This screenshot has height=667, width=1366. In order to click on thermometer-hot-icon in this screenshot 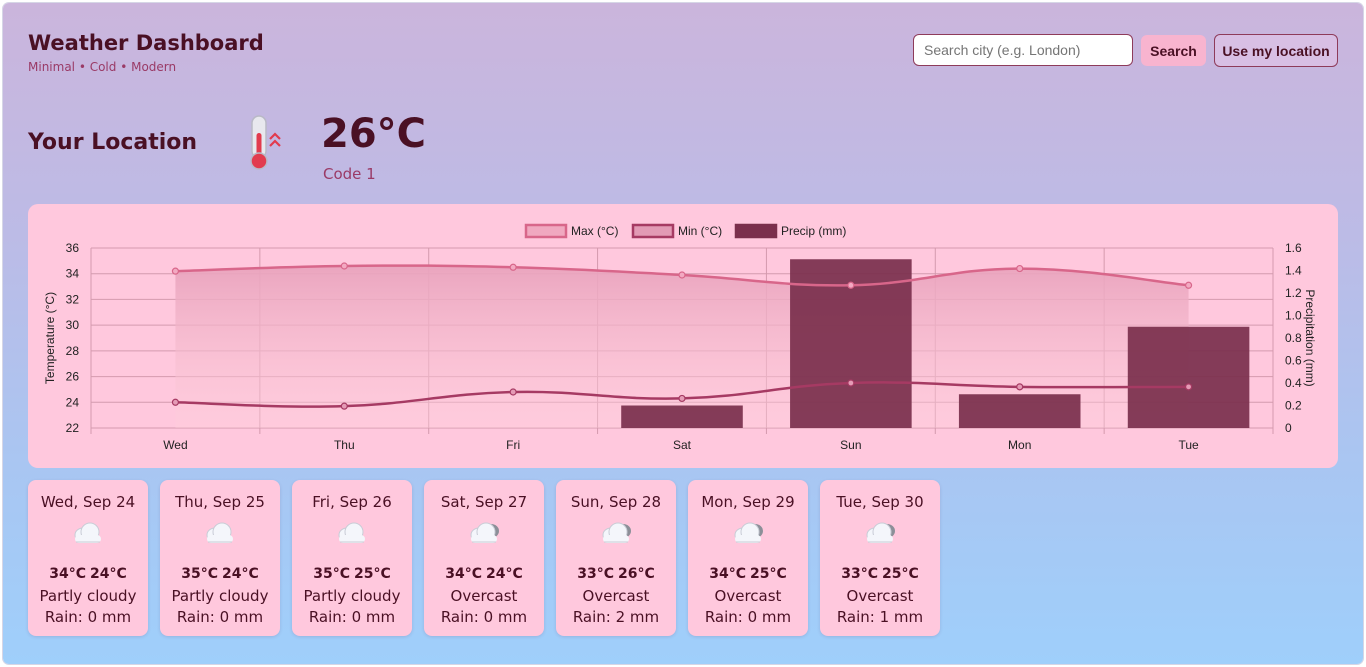, I will do `click(265, 145)`.